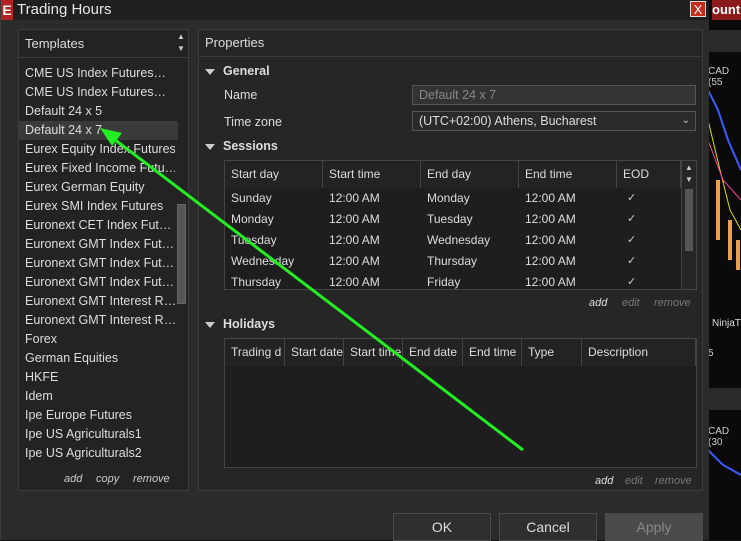 This screenshot has width=741, height=541. What do you see at coordinates (724, 179) in the screenshot?
I see `background-chart-lines` at bounding box center [724, 179].